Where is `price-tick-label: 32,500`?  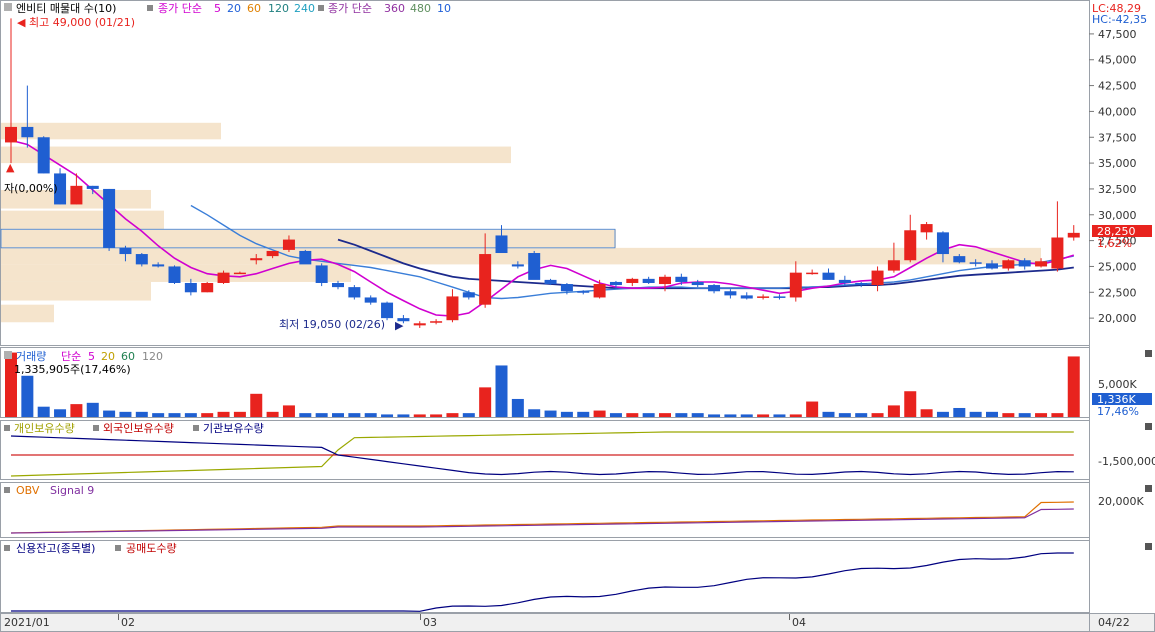
price-tick-label: 32,500 is located at coordinates (1117, 189).